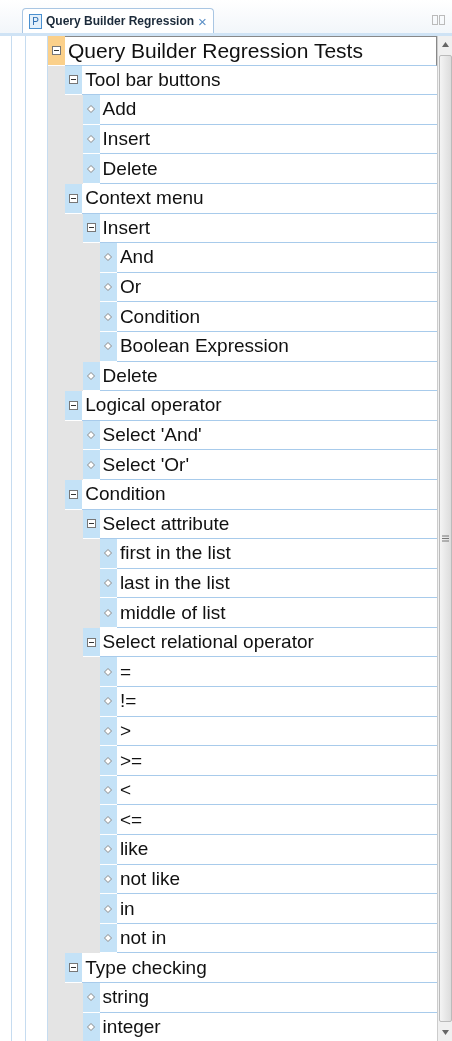 This screenshot has height=1041, width=452. What do you see at coordinates (202, 21) in the screenshot?
I see `close-button: ×` at bounding box center [202, 21].